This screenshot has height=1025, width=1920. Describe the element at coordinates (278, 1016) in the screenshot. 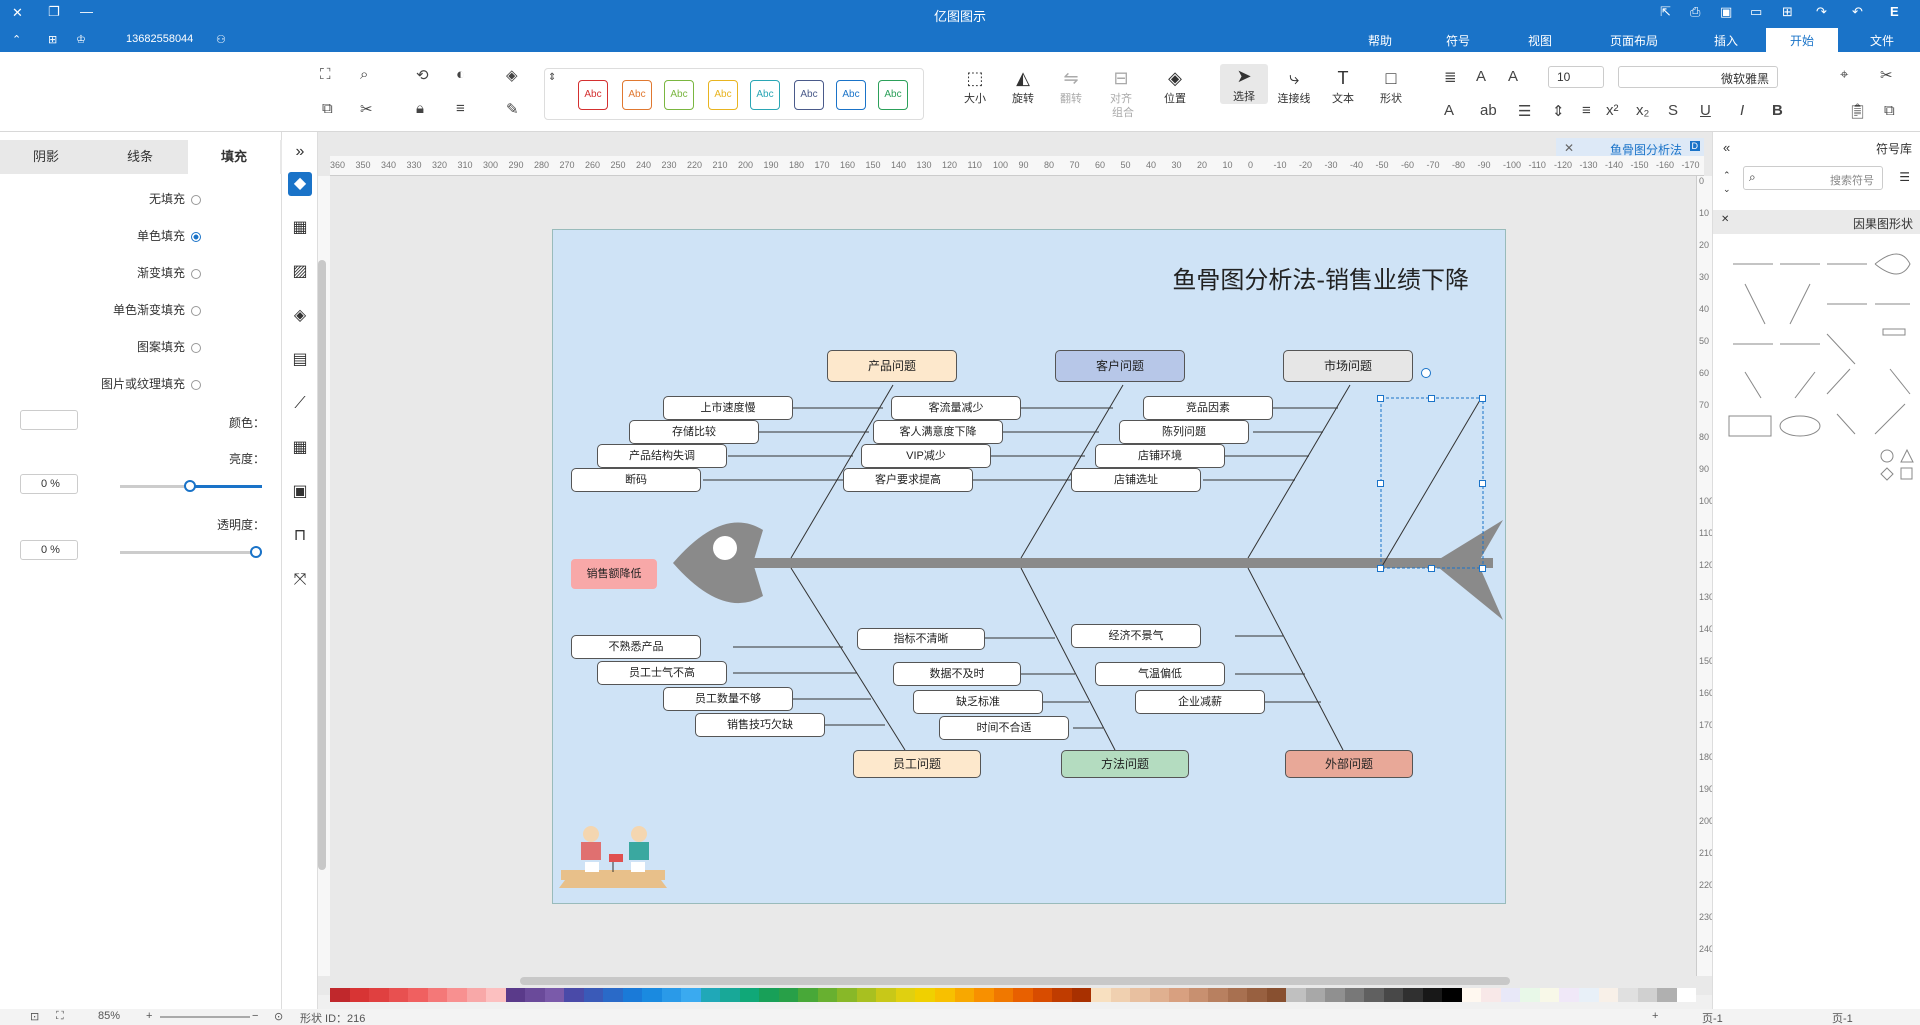

I see `play-icon: ⊙` at that location.